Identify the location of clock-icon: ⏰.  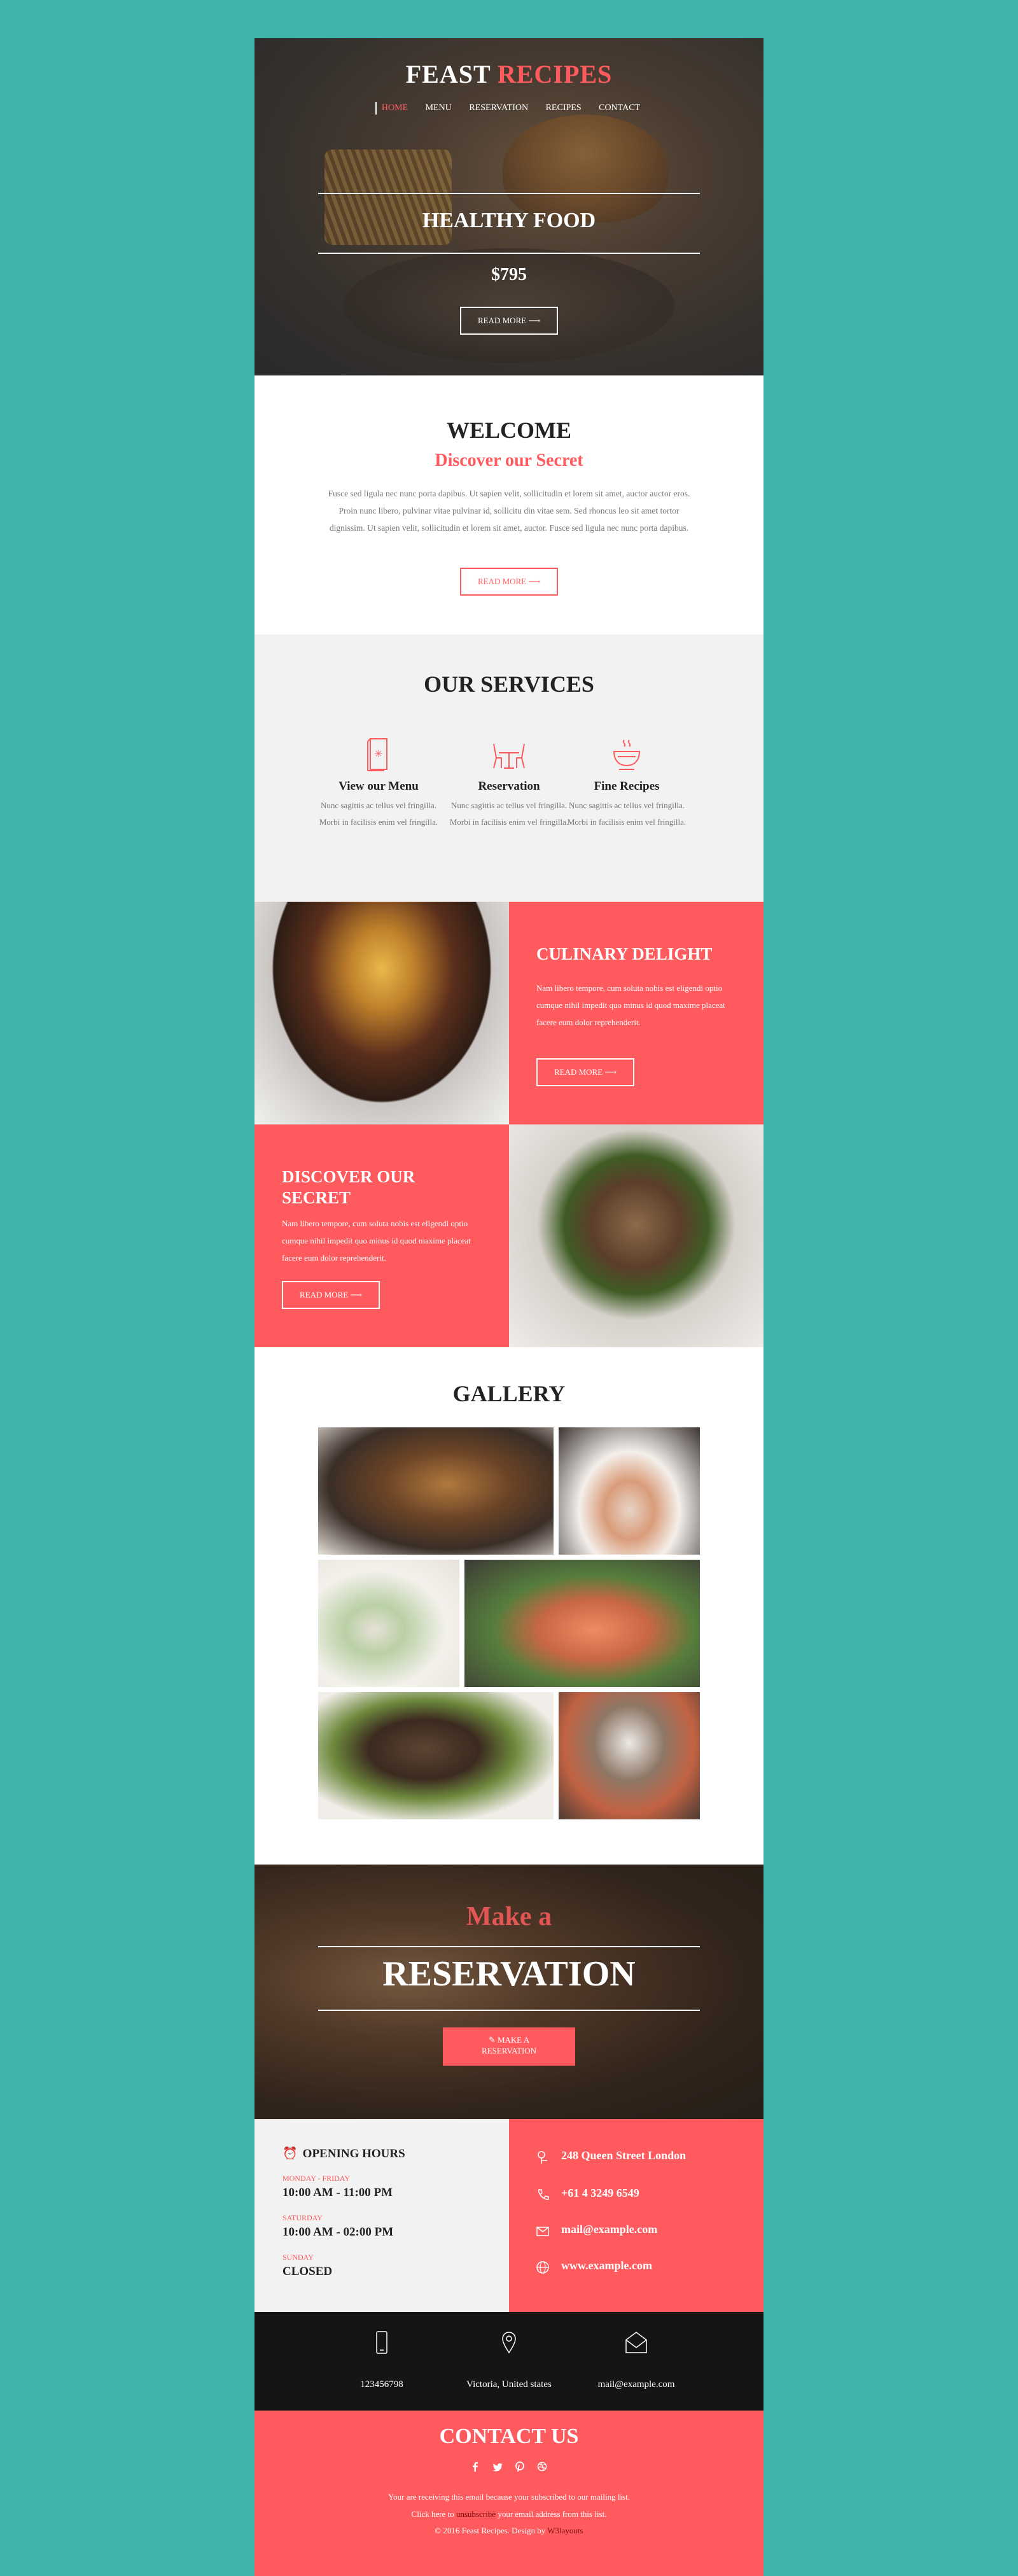
(290, 2153).